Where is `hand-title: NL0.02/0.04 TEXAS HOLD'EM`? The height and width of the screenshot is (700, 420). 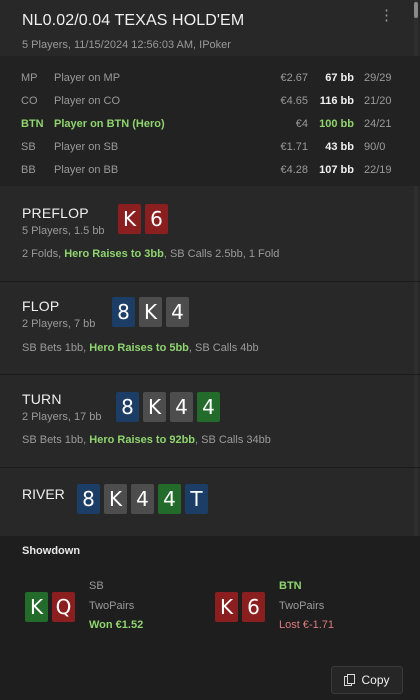
hand-title: NL0.02/0.04 TEXAS HOLD'EM is located at coordinates (133, 20).